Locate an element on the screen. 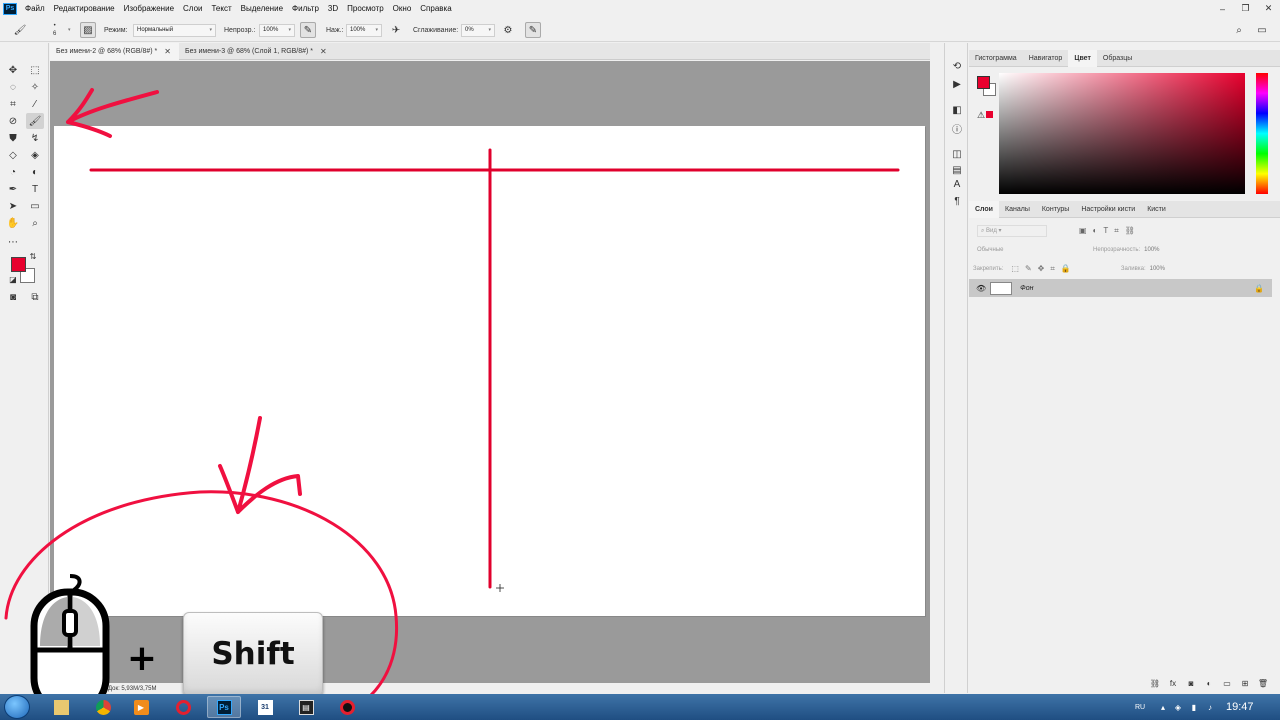 The width and height of the screenshot is (1280, 720). tab-swatches: Образцы is located at coordinates (1117, 58).